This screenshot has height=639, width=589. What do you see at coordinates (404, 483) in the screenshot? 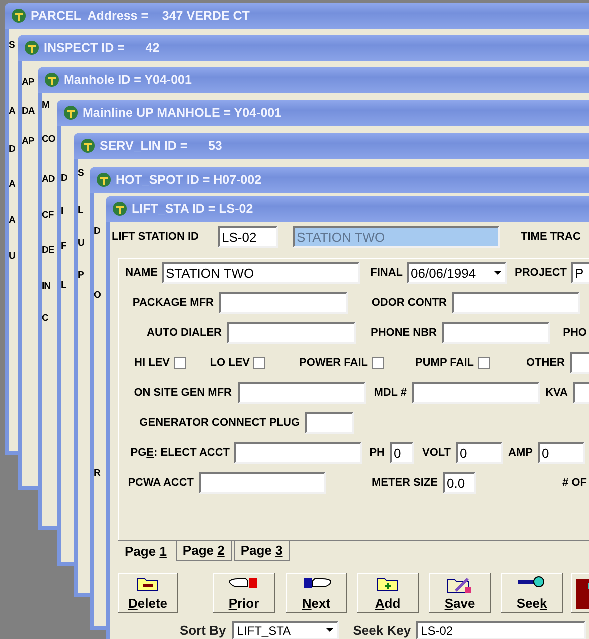
I see `field-label: METER SIZE` at bounding box center [404, 483].